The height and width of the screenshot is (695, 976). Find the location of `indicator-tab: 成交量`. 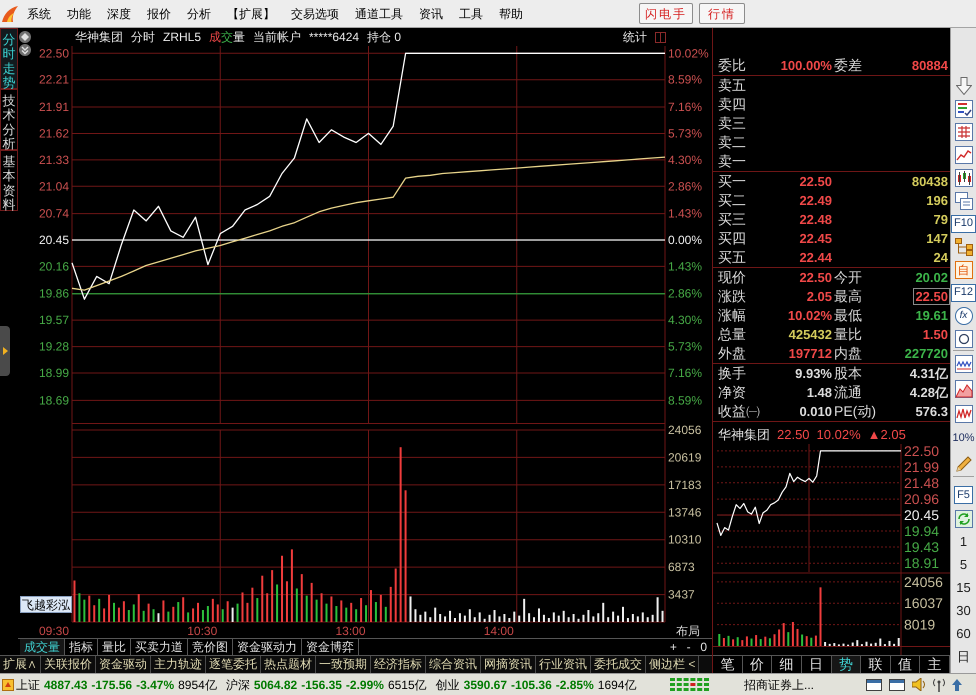

indicator-tab: 成交量 is located at coordinates (42, 647).